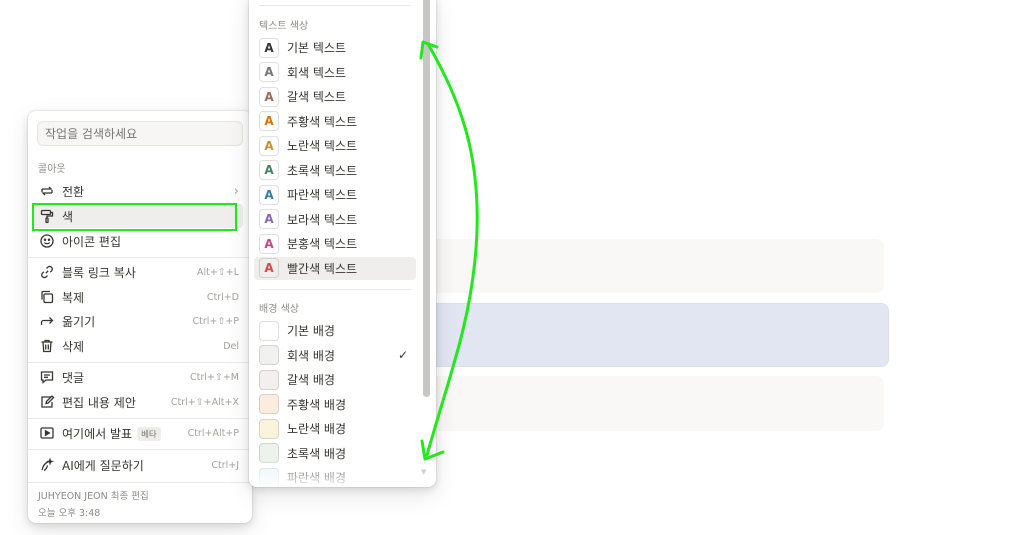  Describe the element at coordinates (47, 272) in the screenshot. I see `link-icon` at that location.